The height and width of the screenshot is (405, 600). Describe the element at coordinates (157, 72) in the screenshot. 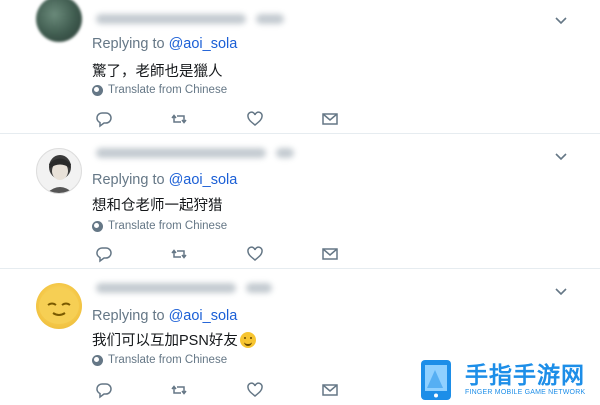

I see `tweet-text: 驚了，老師也是獵人` at that location.